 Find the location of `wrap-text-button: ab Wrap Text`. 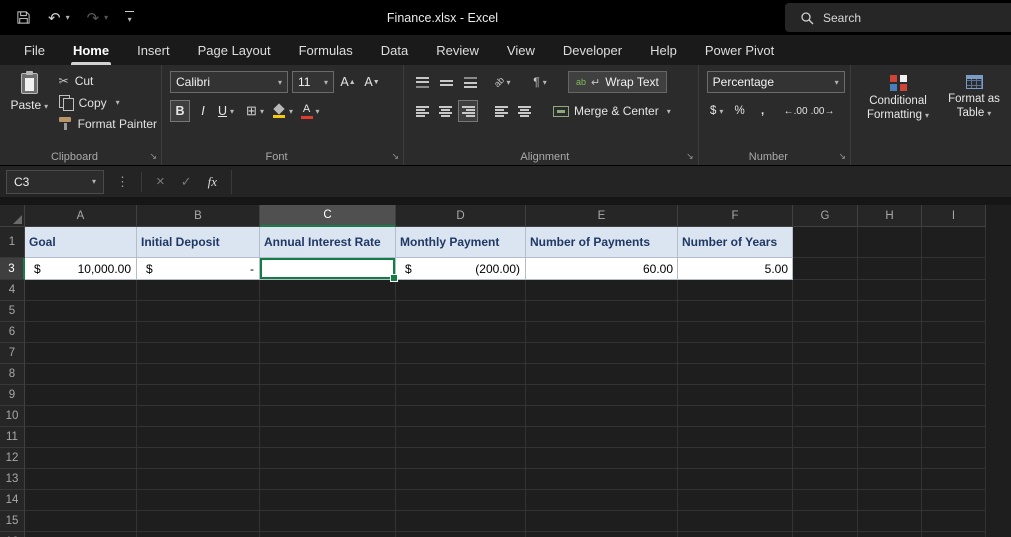

wrap-text-button: ab Wrap Text is located at coordinates (617, 82).